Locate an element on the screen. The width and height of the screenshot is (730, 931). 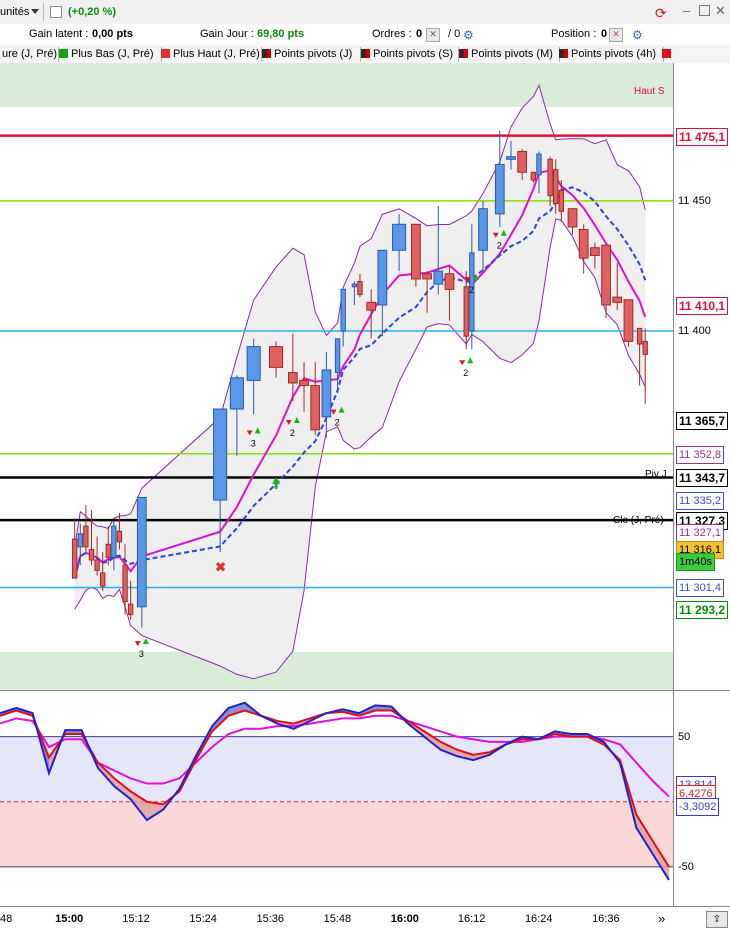
checkbox is located at coordinates (56, 12).